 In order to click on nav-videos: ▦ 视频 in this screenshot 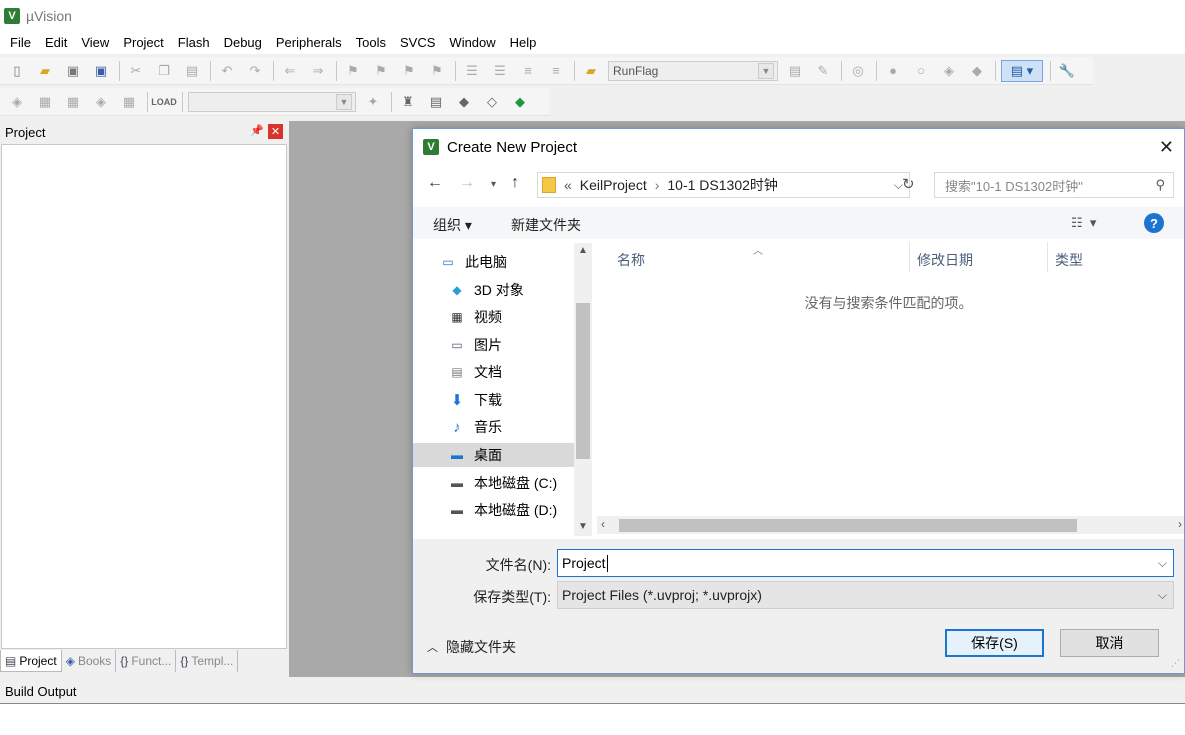, I will do `click(475, 317)`.